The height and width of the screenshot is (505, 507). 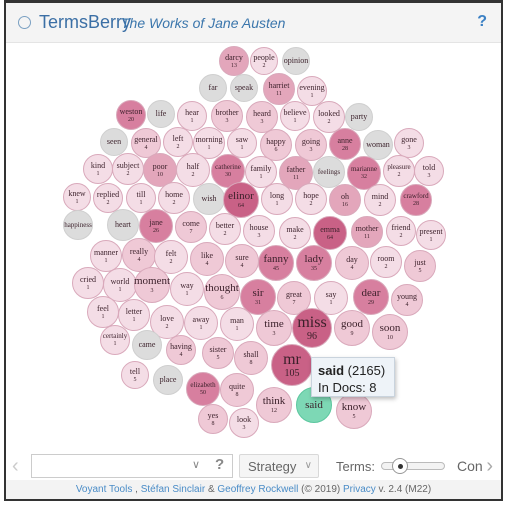 I want to click on term-bubble-make: make 2, so click(x=295, y=233).